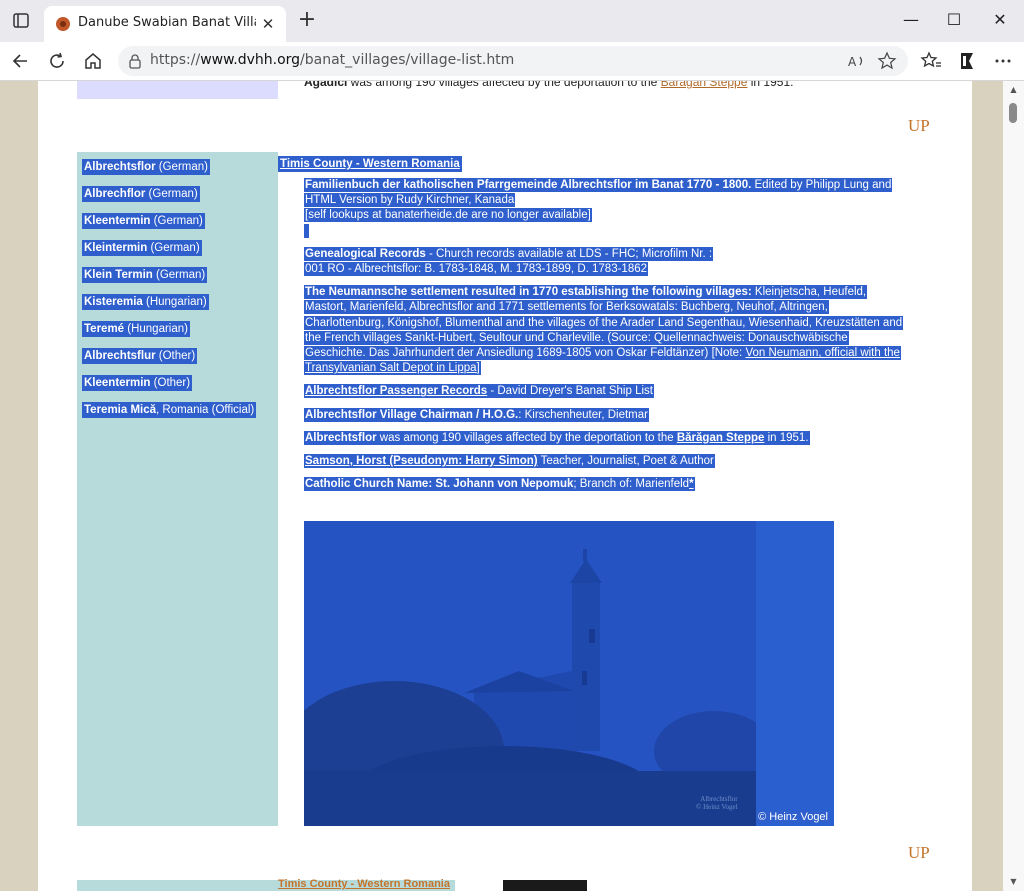 This screenshot has width=1024, height=891. I want to click on village-name: Kisteremia, so click(113, 302).